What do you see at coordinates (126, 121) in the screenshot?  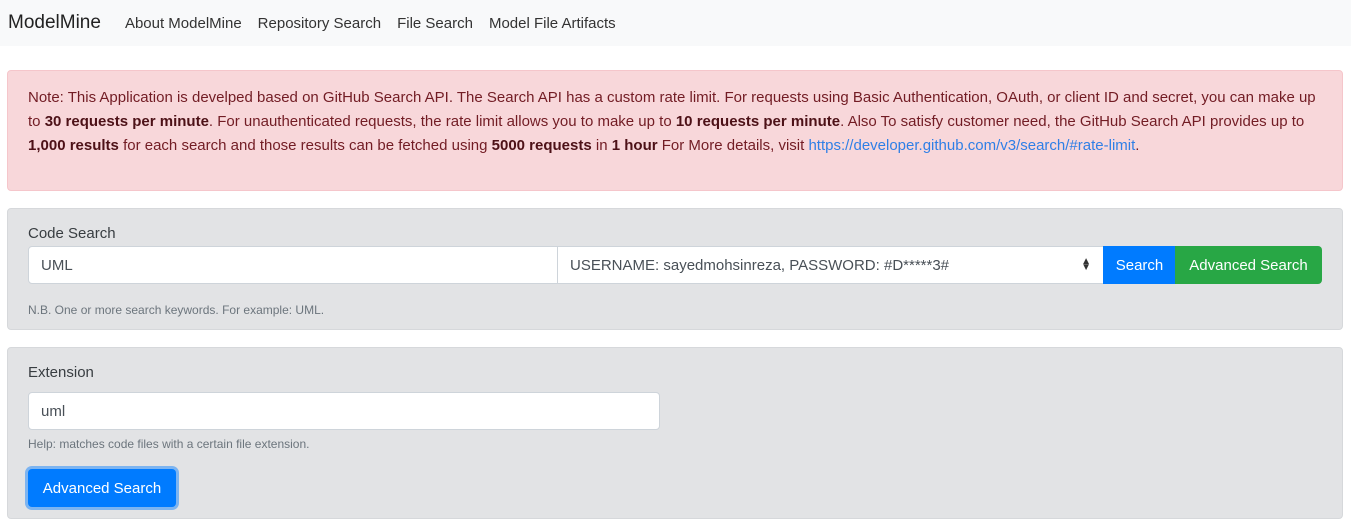 I see `alert-bold: 30 requests per minute` at bounding box center [126, 121].